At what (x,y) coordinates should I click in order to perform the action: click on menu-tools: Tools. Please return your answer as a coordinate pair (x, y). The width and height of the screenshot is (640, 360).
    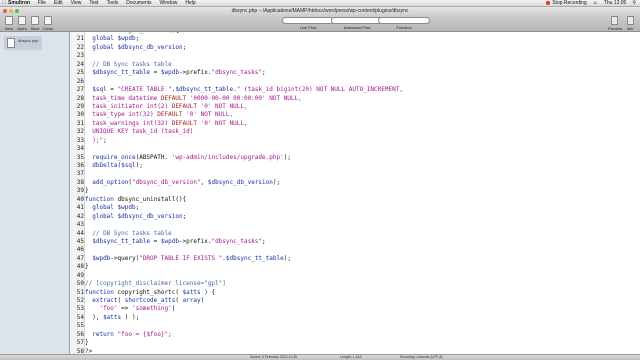
    Looking at the image, I should click on (113, 3).